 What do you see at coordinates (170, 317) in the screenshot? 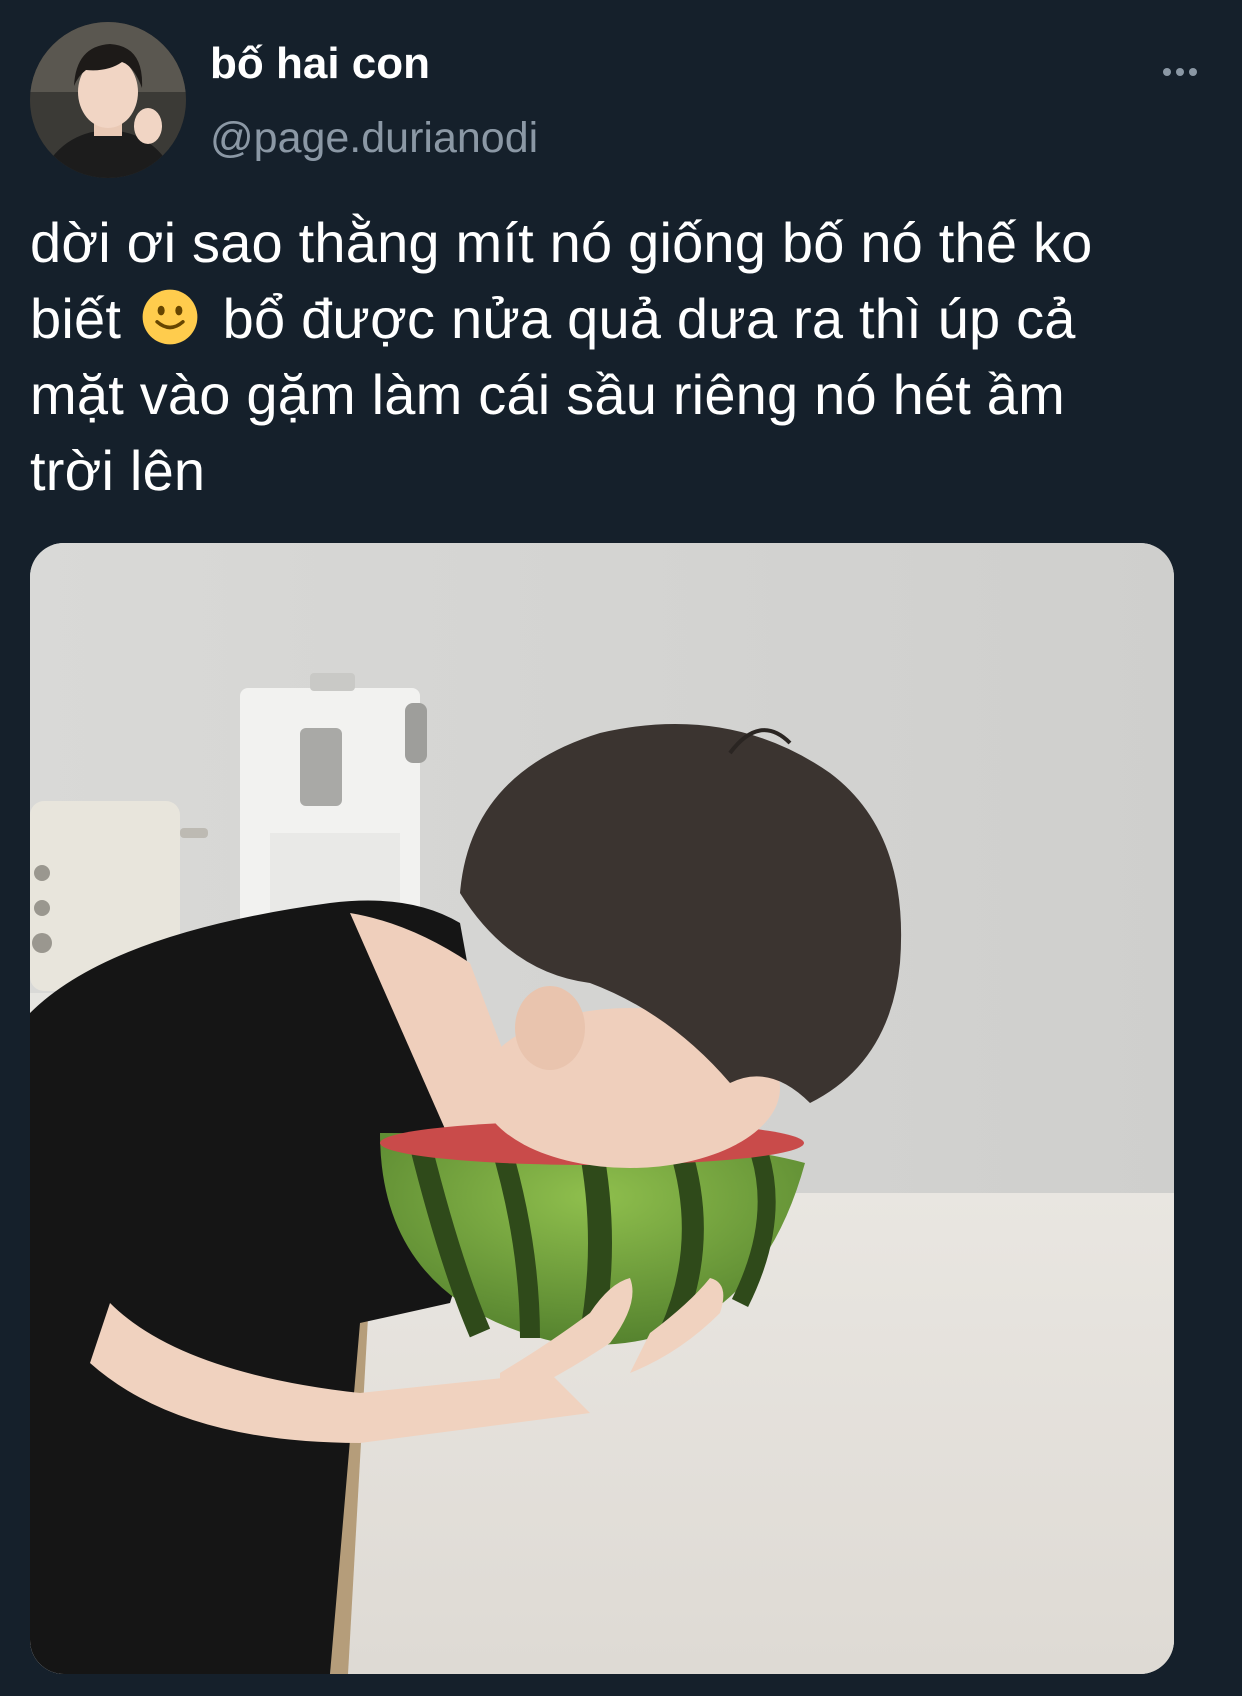
I see `slightly-smiling-face-icon` at bounding box center [170, 317].